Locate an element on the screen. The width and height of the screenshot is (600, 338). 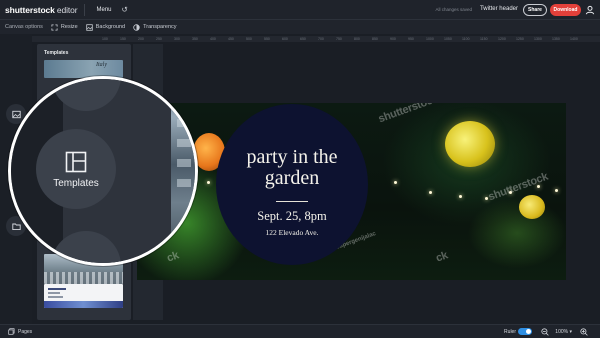
ruler-tick-label: 1300 is located at coordinates (538, 39).